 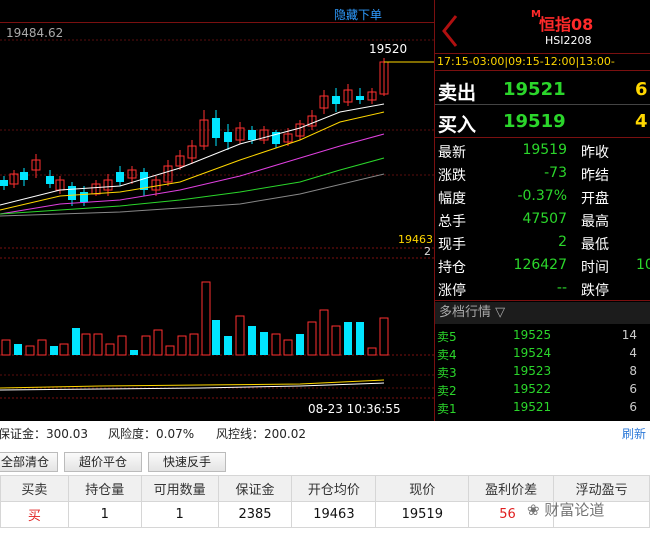 I want to click on high-price-label: 19520, so click(x=388, y=49).